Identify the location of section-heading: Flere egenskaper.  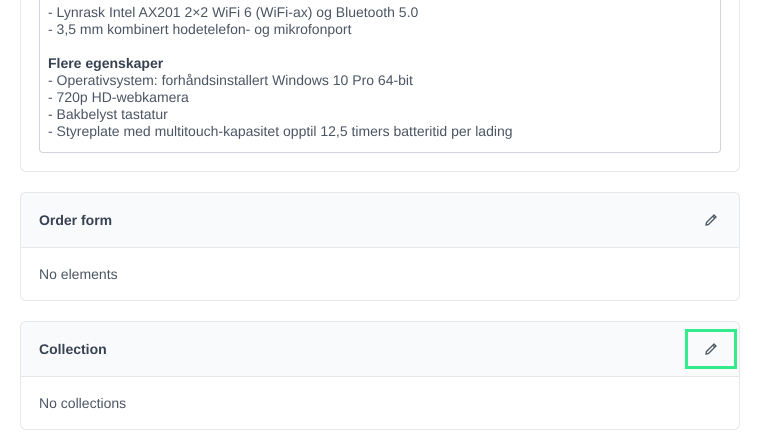
(106, 63).